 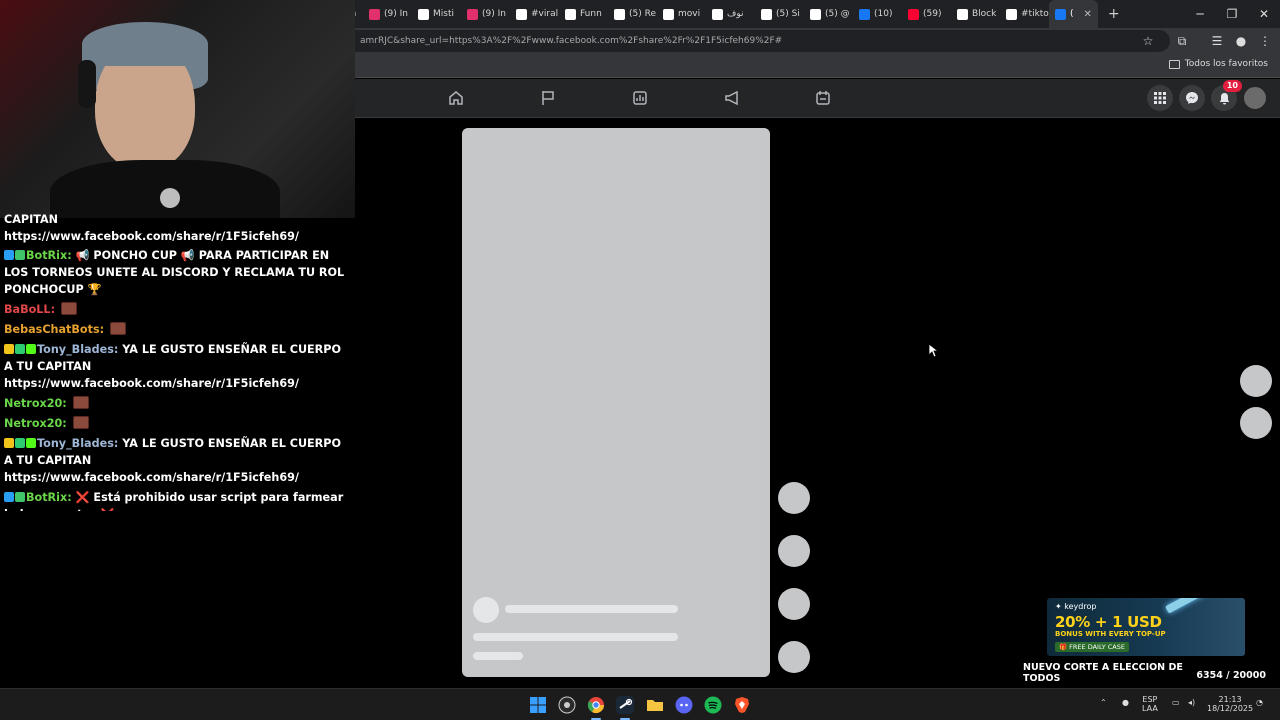 What do you see at coordinates (177, 329) in the screenshot?
I see `chat-message: BebasChatBots:` at bounding box center [177, 329].